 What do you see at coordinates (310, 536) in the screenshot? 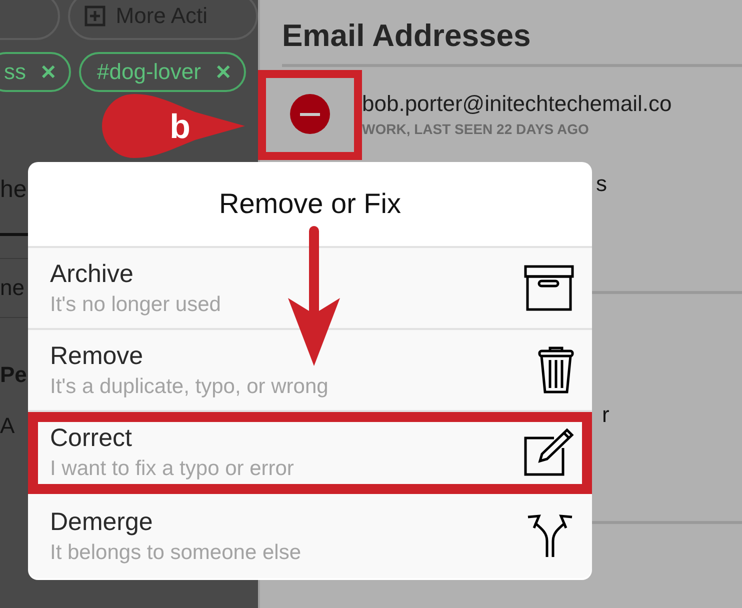
I see `menu-option: Demerge It belongs to someone else` at bounding box center [310, 536].